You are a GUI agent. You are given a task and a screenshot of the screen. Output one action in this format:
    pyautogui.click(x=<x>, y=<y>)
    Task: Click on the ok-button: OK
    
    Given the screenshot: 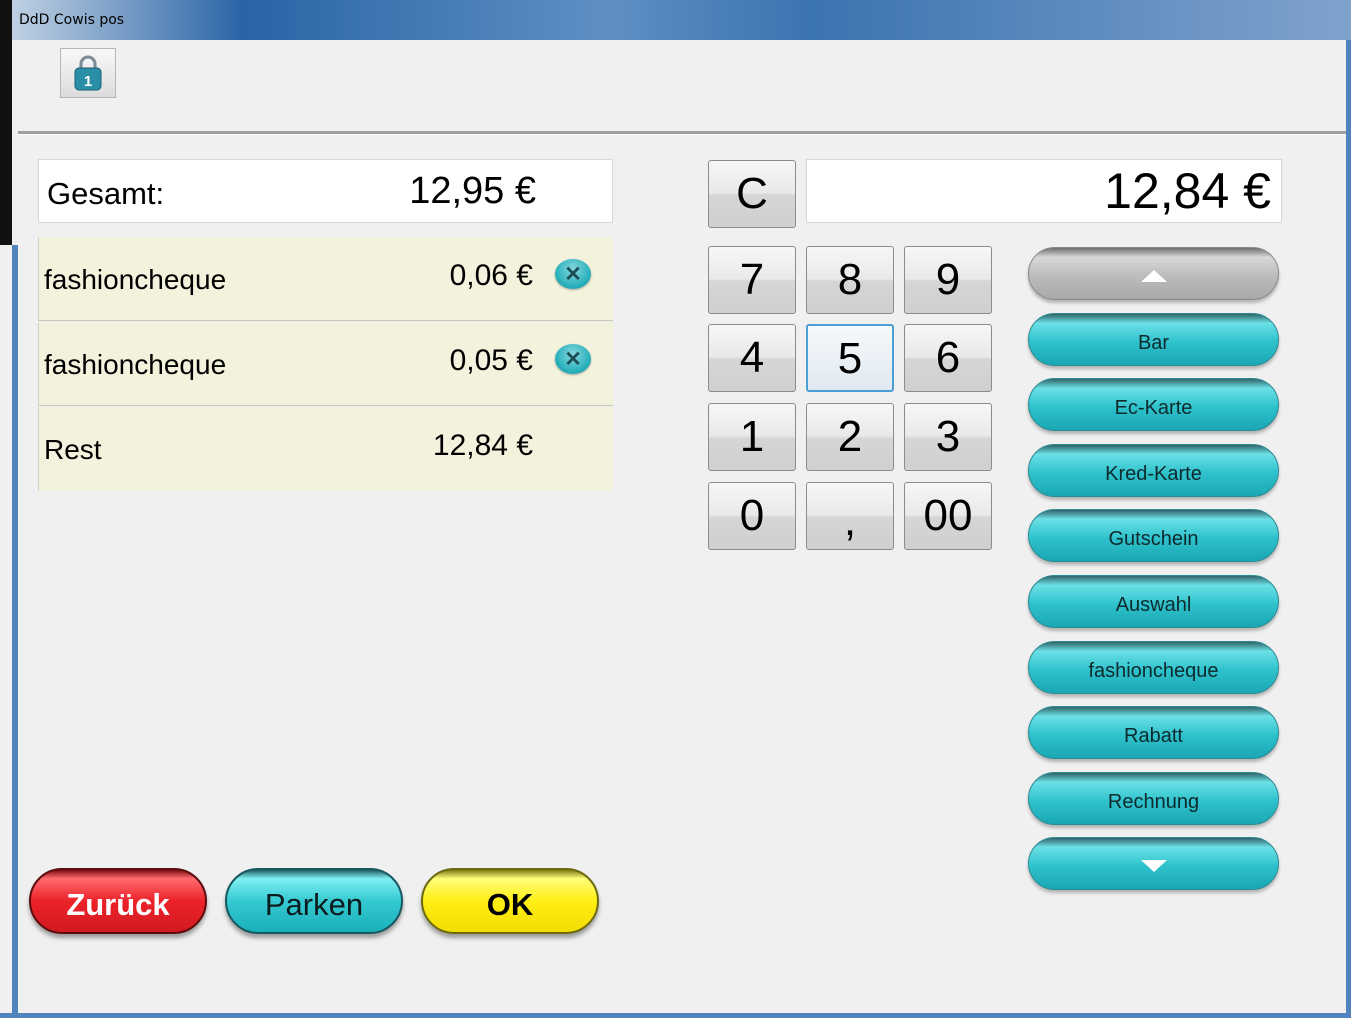 What is the action you would take?
    pyautogui.click(x=510, y=901)
    